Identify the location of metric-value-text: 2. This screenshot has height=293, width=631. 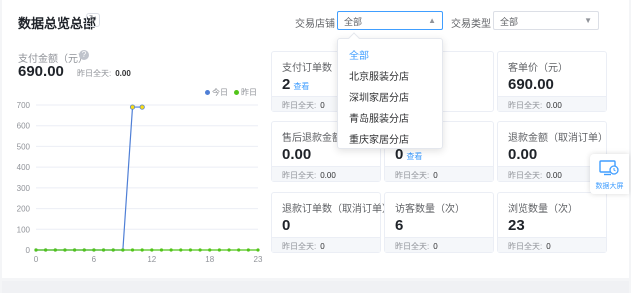
(286, 84).